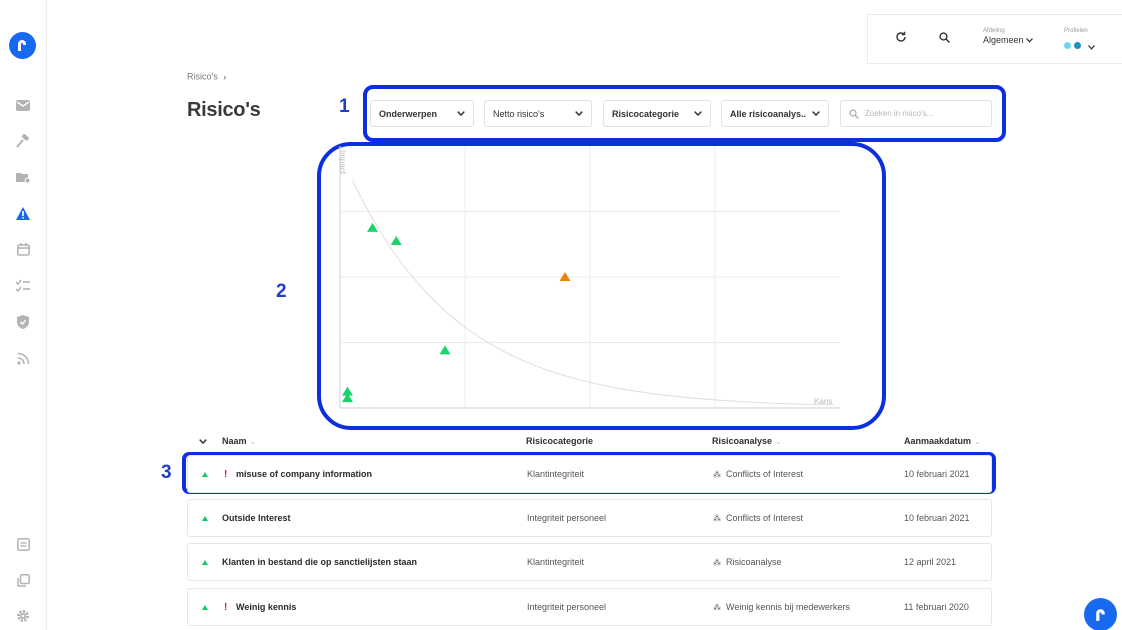  I want to click on filter-risk-analyses: Alle risicoanalys.., so click(775, 113).